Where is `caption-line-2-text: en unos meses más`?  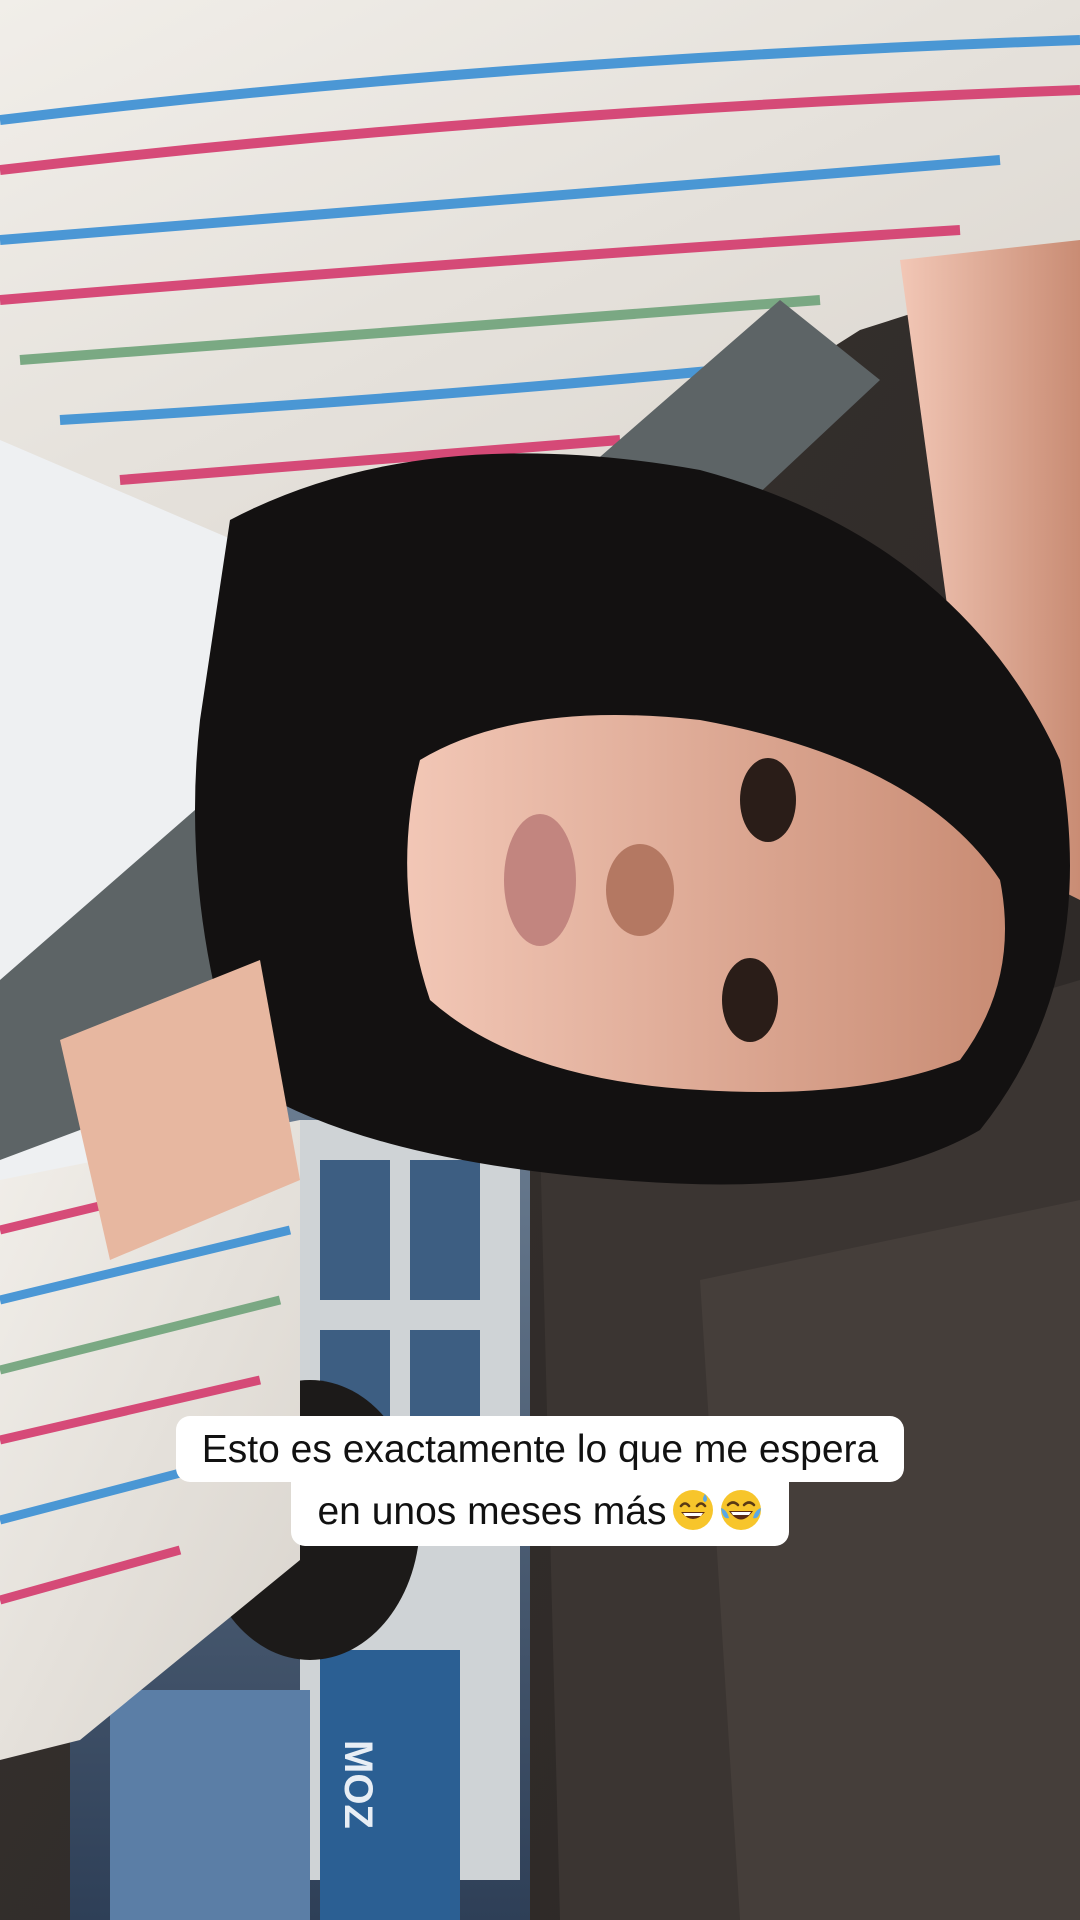 caption-line-2-text: en unos meses más is located at coordinates (492, 1511).